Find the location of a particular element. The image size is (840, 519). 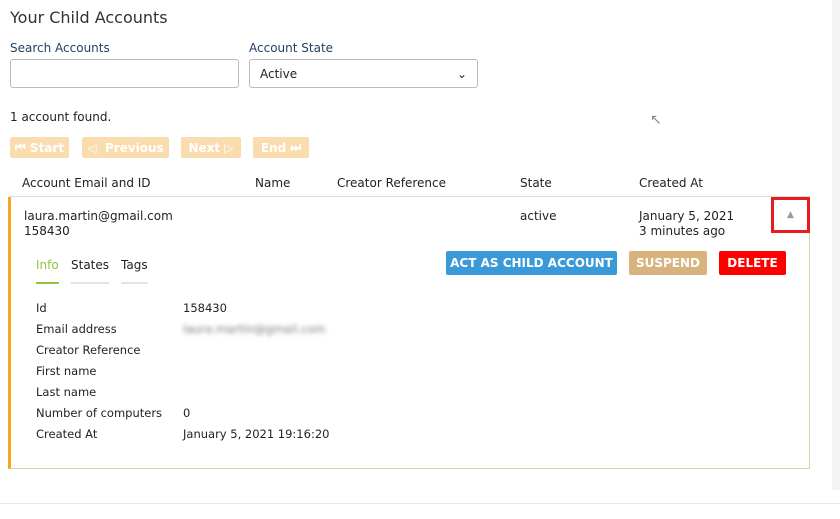

caret-up-icon: ▲ is located at coordinates (790, 215).